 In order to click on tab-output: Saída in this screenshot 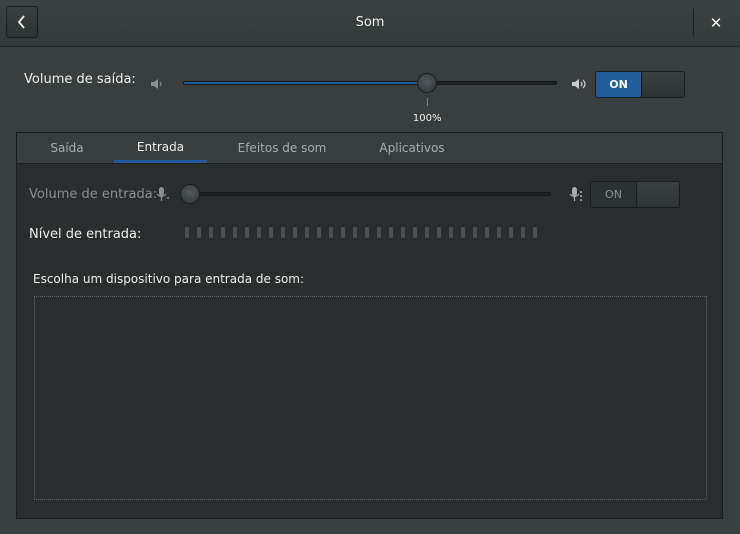, I will do `click(67, 148)`.